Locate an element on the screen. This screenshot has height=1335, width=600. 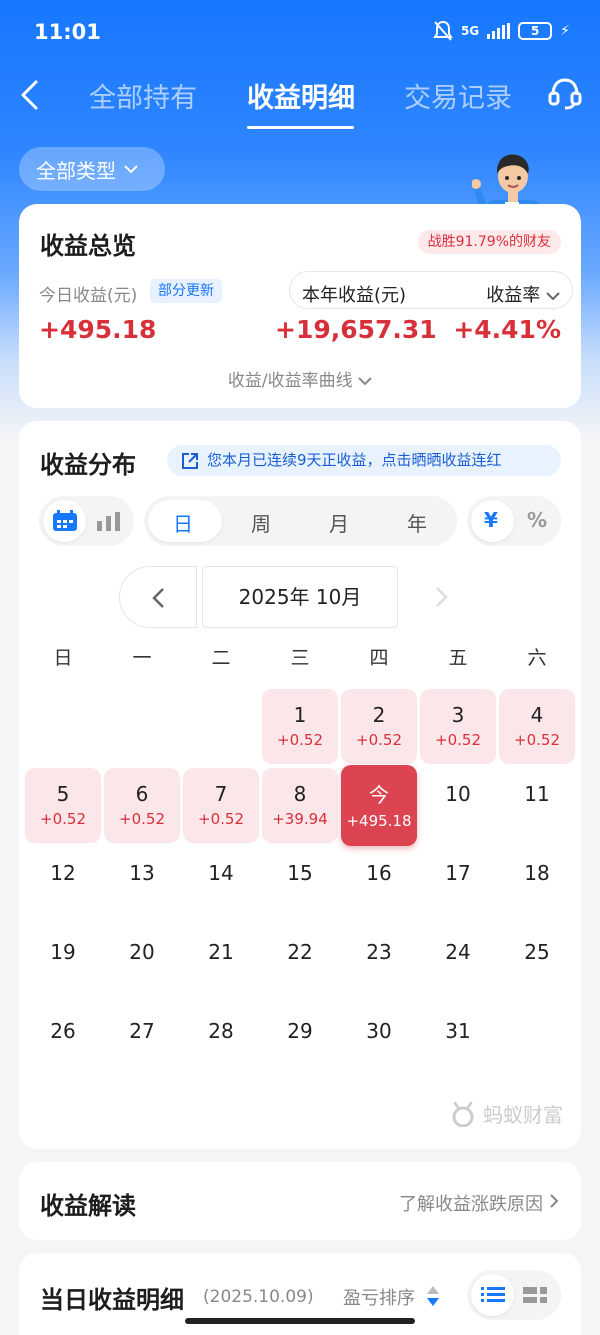
calendar-view-button is located at coordinates (64, 521).